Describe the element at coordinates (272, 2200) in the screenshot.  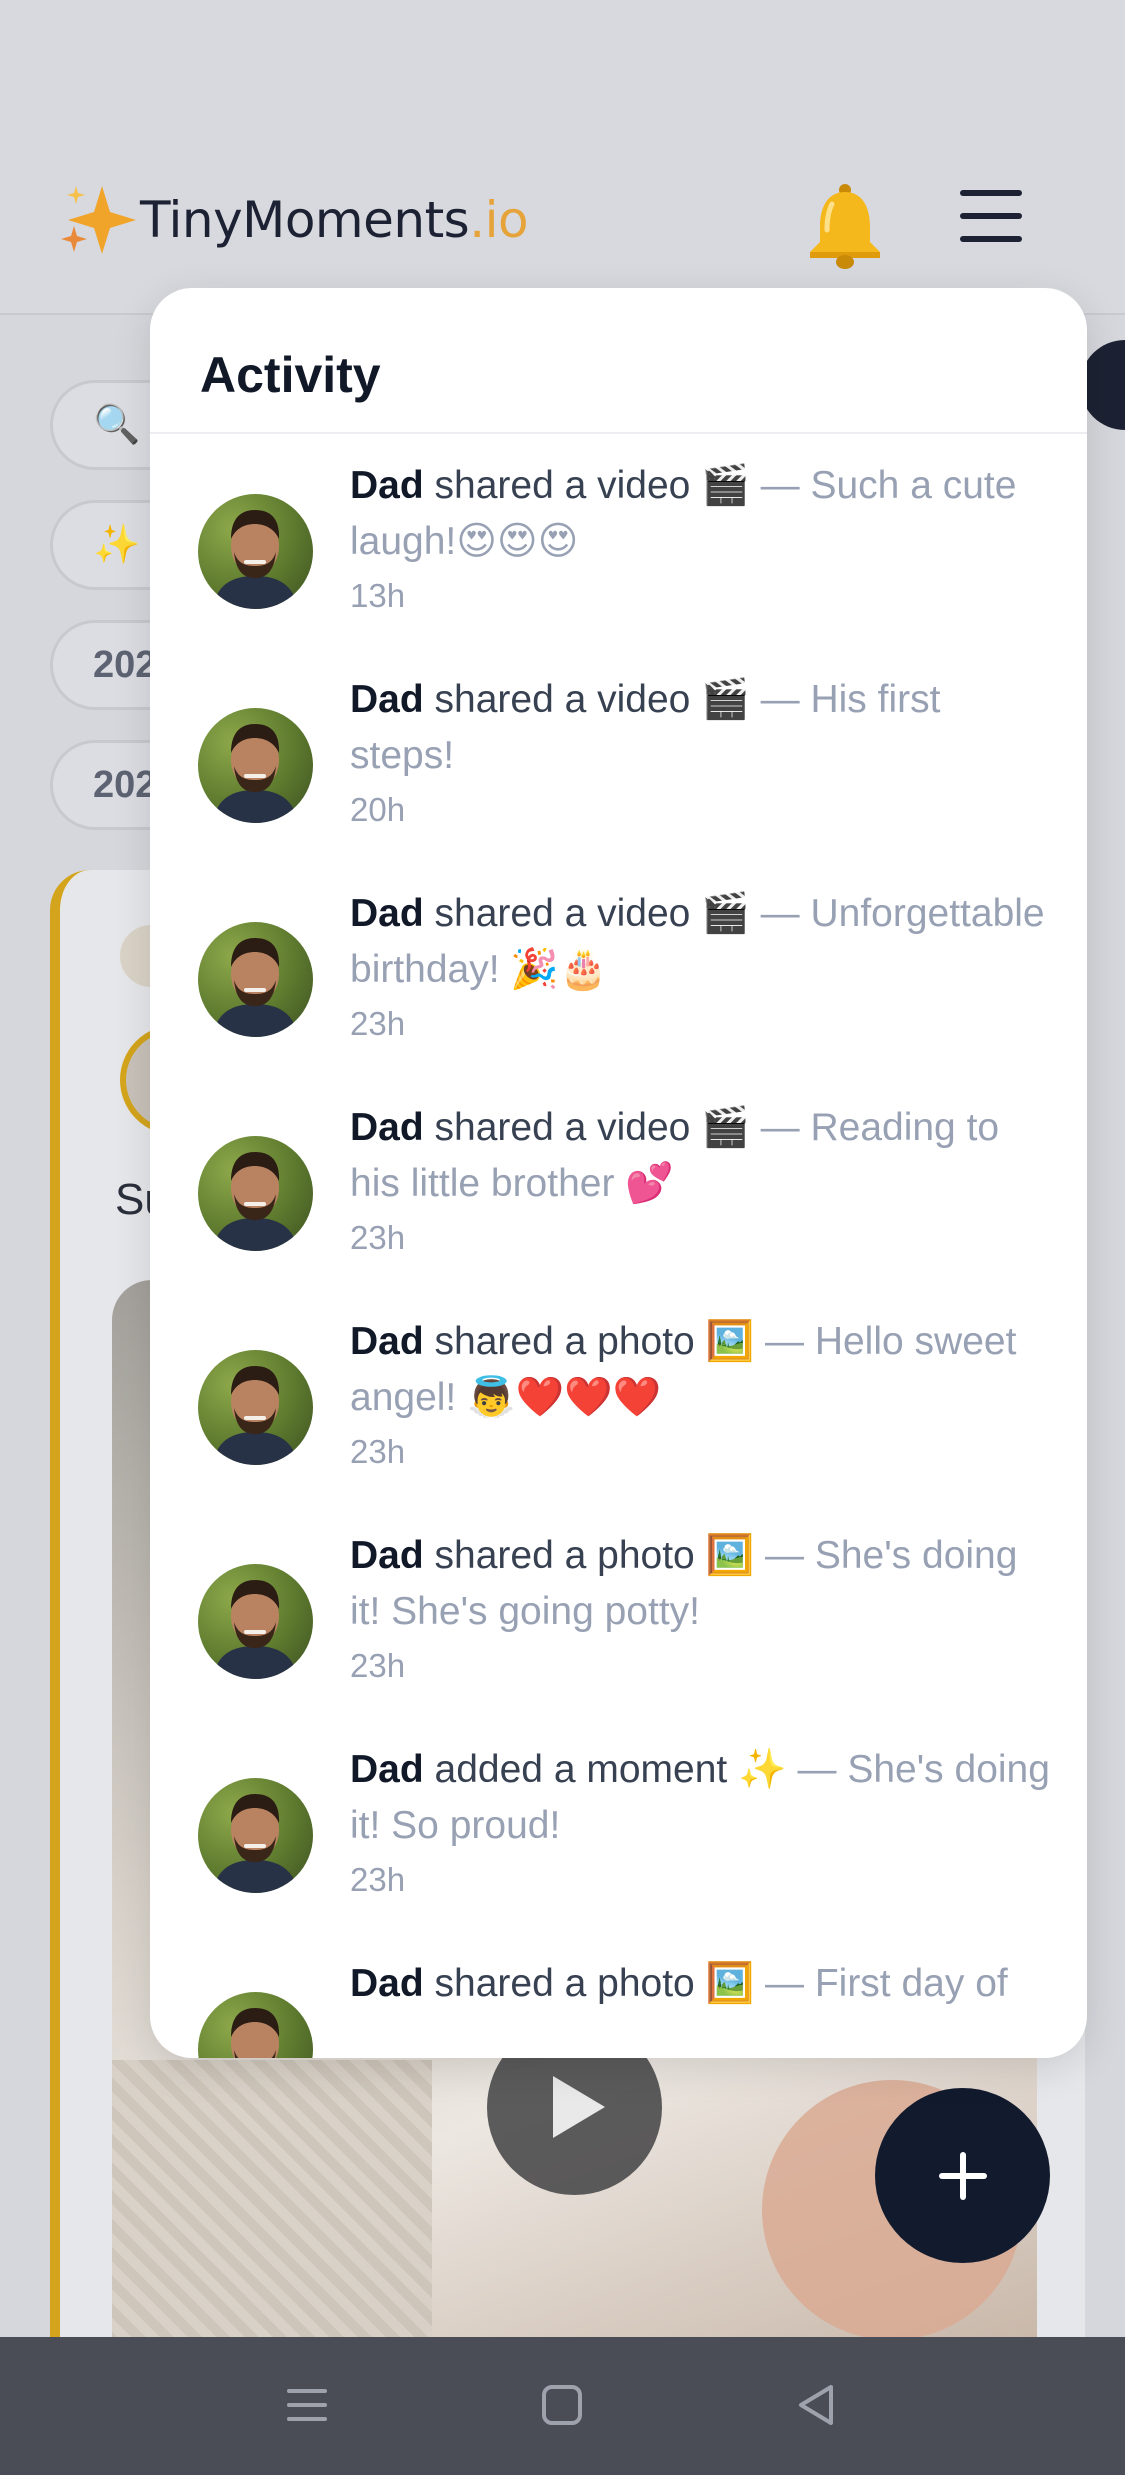
I see `knit-blanket` at that location.